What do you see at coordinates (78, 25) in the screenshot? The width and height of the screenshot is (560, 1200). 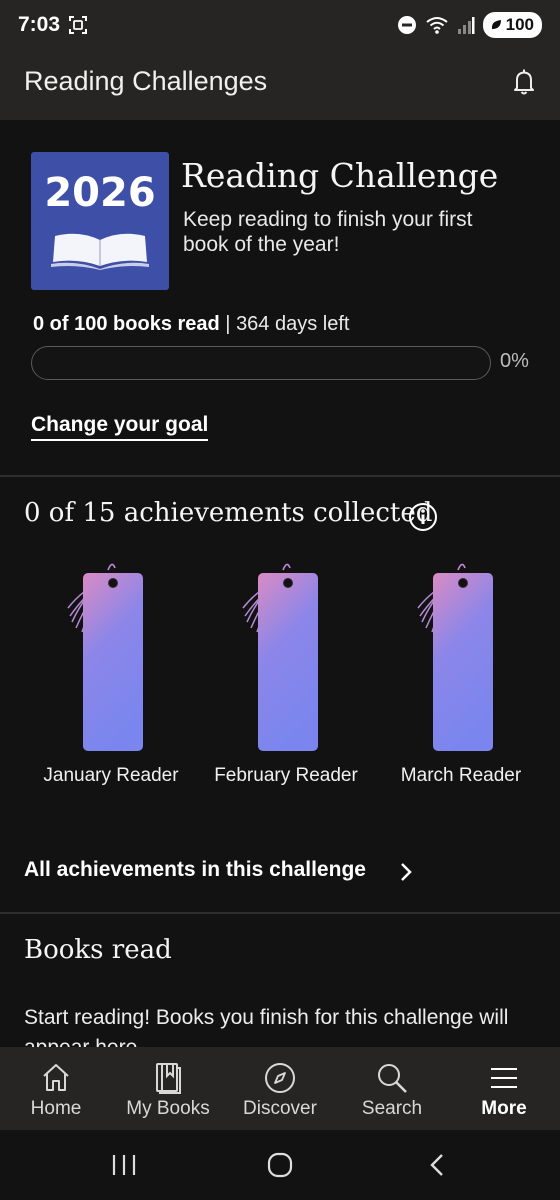 I see `screenshot-icon` at bounding box center [78, 25].